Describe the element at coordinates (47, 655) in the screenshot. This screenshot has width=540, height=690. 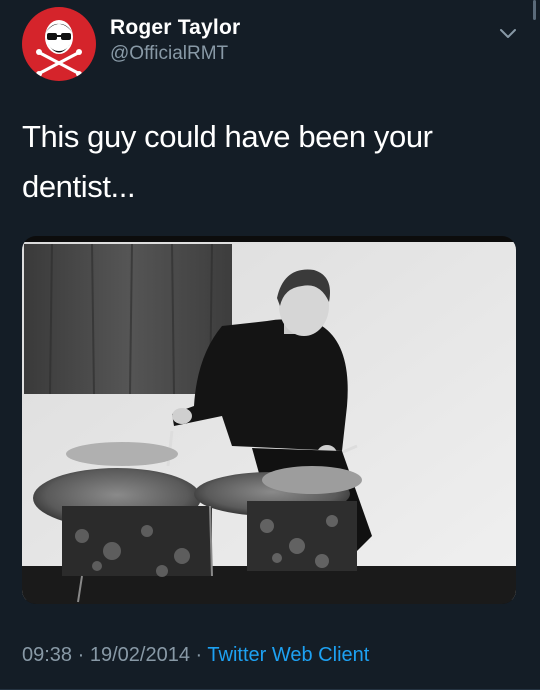
I see `tweet-time: 09:38` at that location.